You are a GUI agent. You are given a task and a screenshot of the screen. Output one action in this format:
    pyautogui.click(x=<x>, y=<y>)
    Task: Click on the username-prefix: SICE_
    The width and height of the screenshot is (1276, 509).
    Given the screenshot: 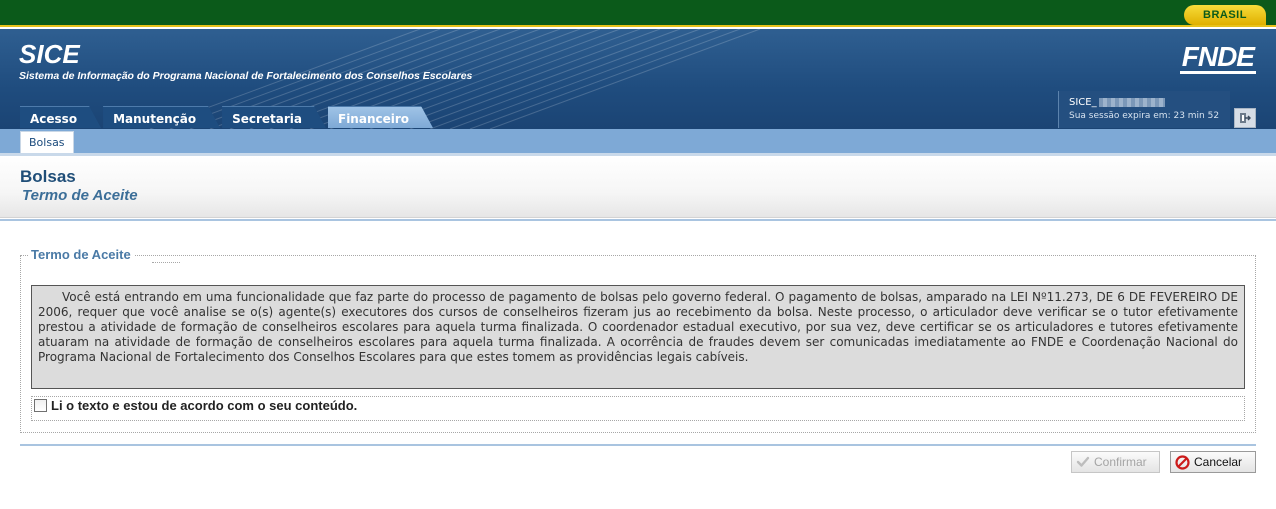 What is the action you would take?
    pyautogui.click(x=1083, y=102)
    